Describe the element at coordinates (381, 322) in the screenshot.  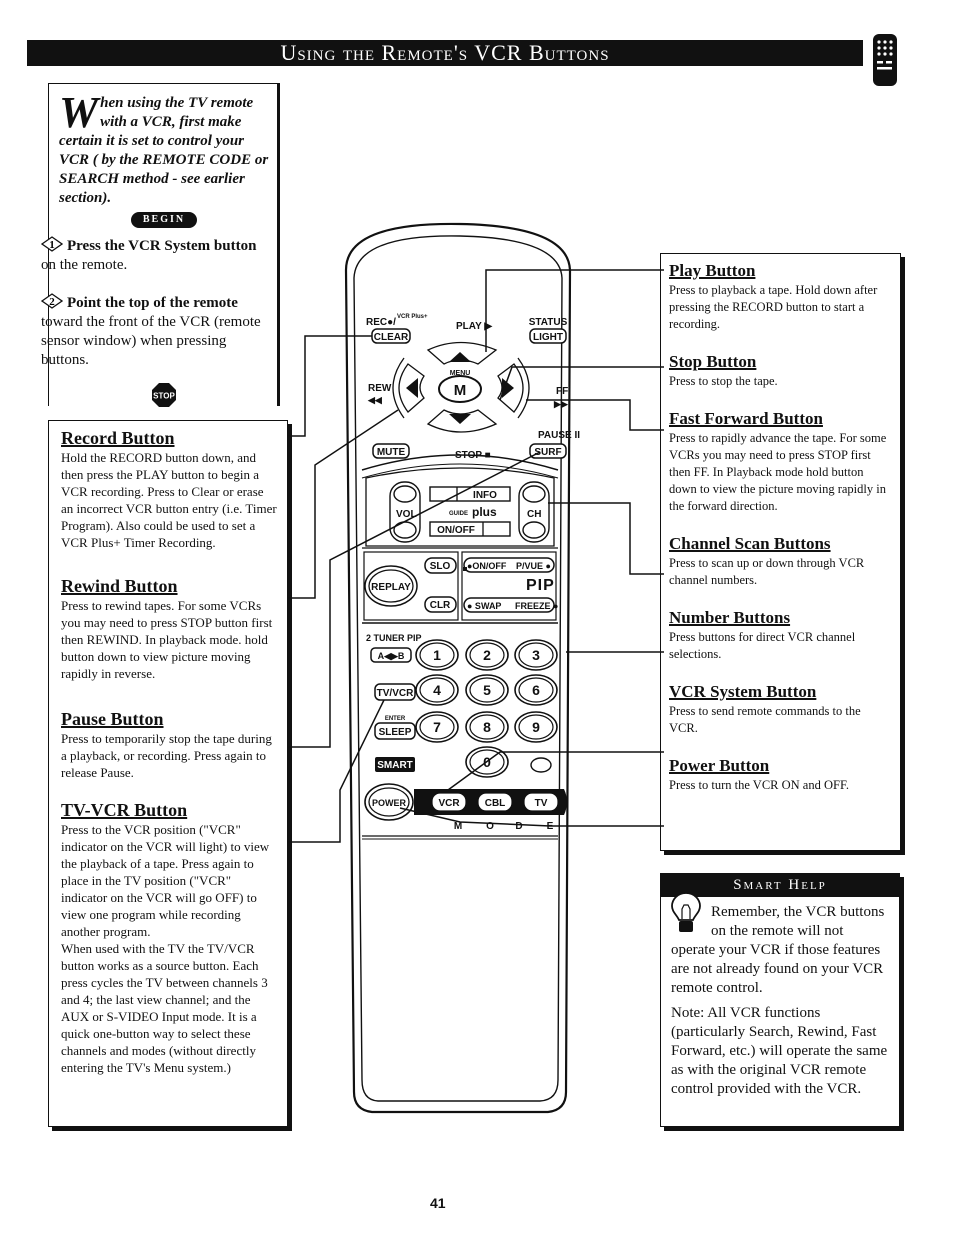
I see `rec-label: REC●/` at that location.